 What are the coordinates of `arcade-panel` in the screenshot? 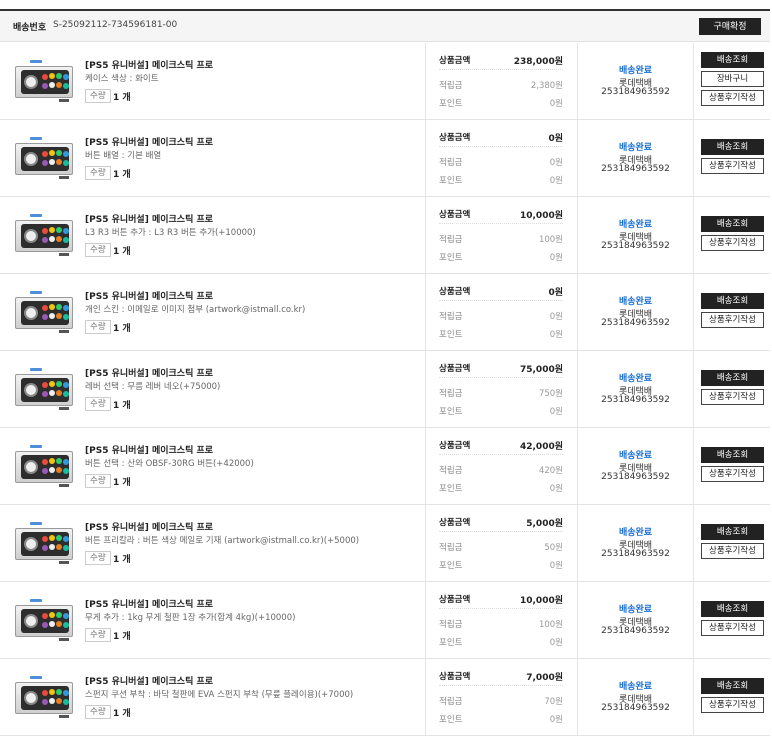 It's located at (45, 467).